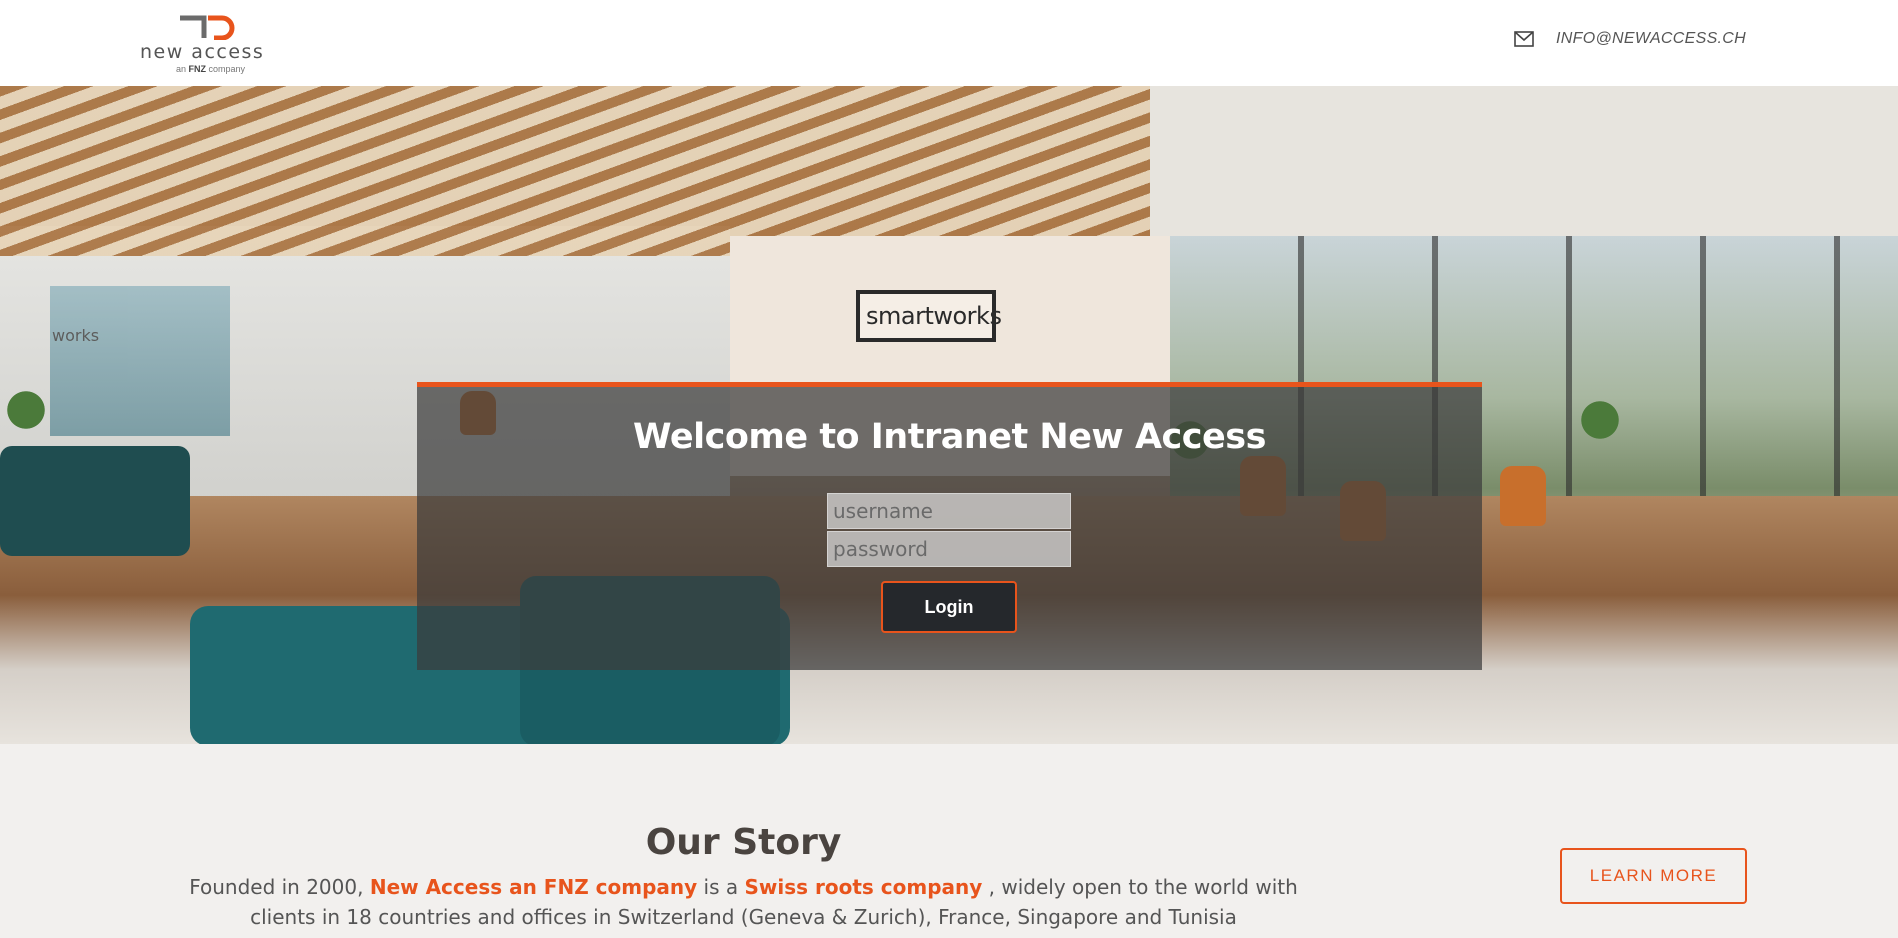  What do you see at coordinates (949, 549) in the screenshot?
I see `password-input` at bounding box center [949, 549].